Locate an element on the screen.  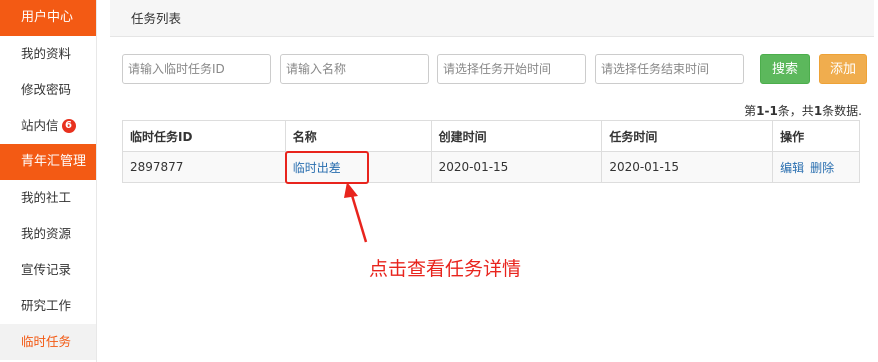
sidebar-item-label: 站内信 is located at coordinates (40, 125).